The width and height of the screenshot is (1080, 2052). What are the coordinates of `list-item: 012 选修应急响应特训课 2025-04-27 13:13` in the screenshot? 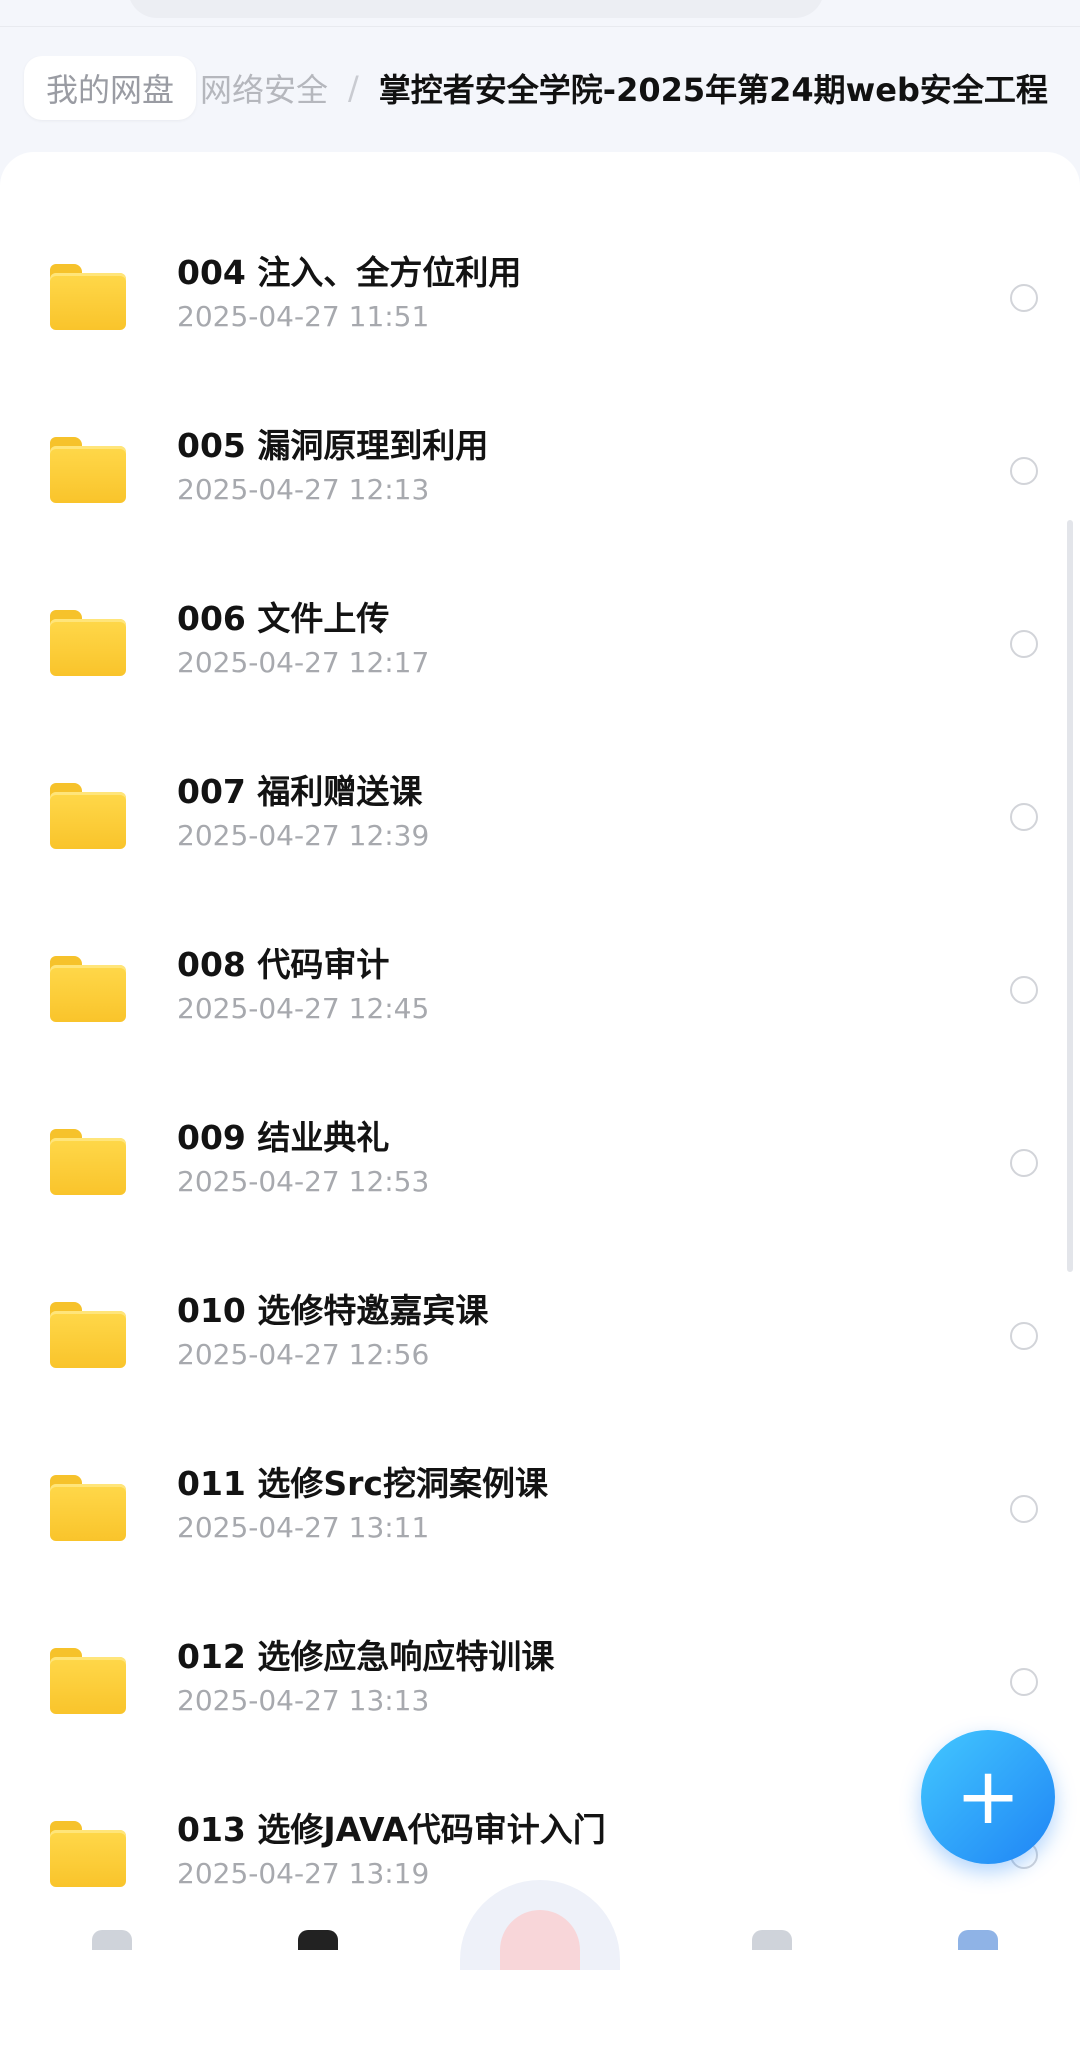 It's located at (540, 1678).